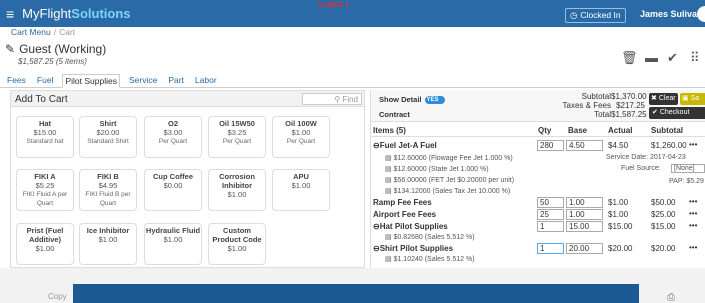 The image size is (705, 303). I want to click on qty-input: 50, so click(550, 202).